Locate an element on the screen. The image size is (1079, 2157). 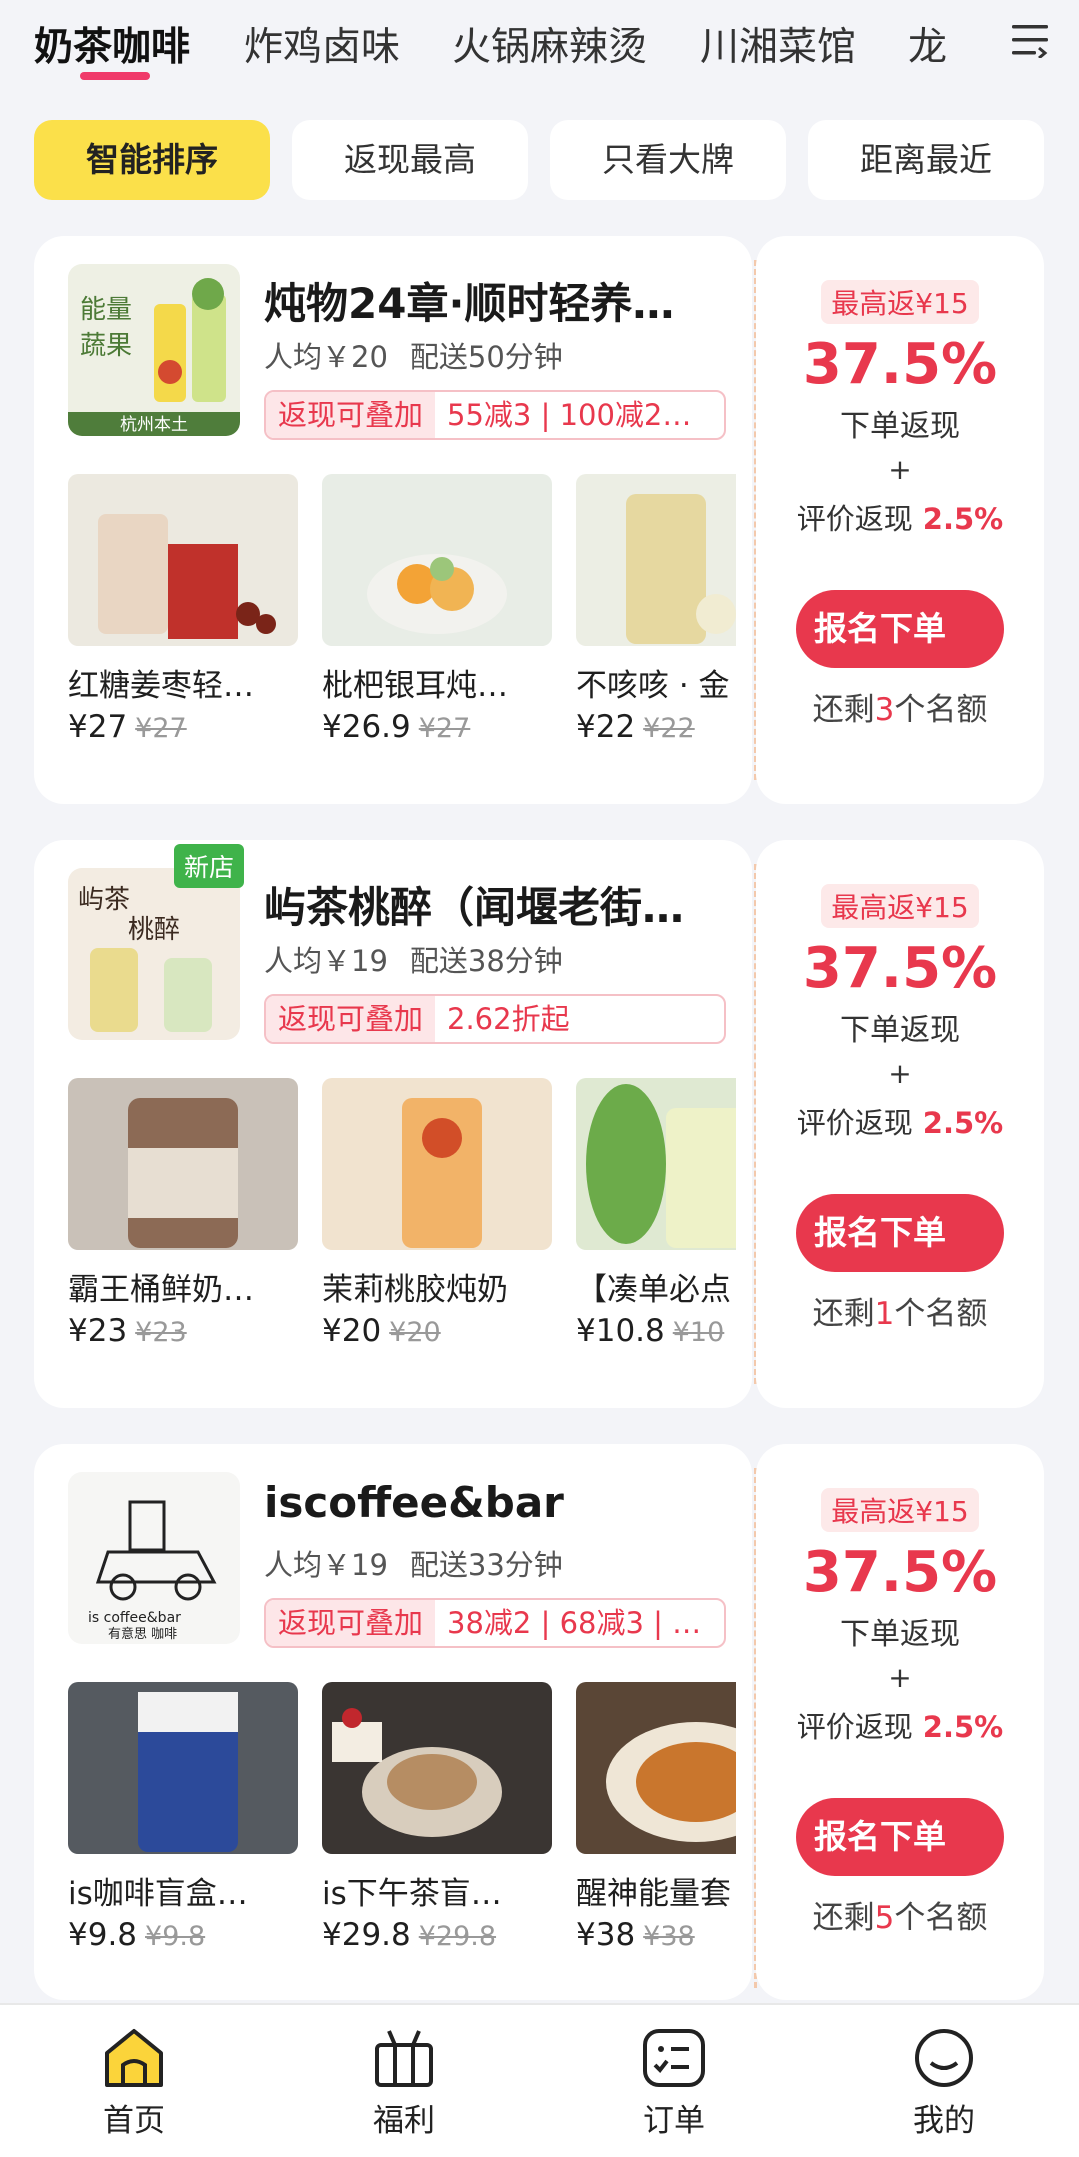
promo-text: 2.62折起 is located at coordinates (508, 1019).